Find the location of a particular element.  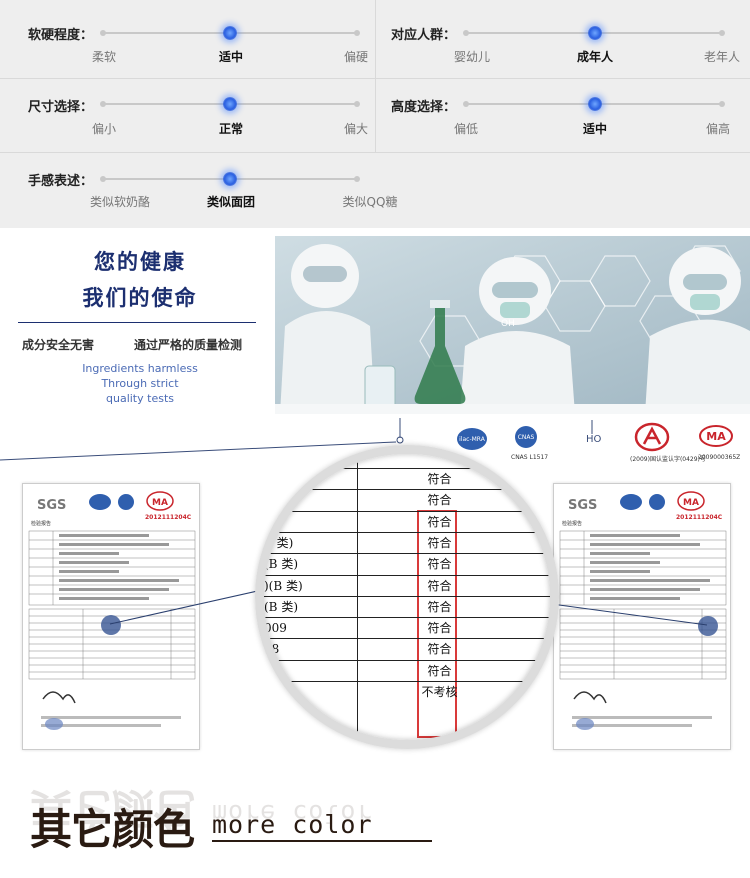

size-option: 偏小 is located at coordinates (104, 128).